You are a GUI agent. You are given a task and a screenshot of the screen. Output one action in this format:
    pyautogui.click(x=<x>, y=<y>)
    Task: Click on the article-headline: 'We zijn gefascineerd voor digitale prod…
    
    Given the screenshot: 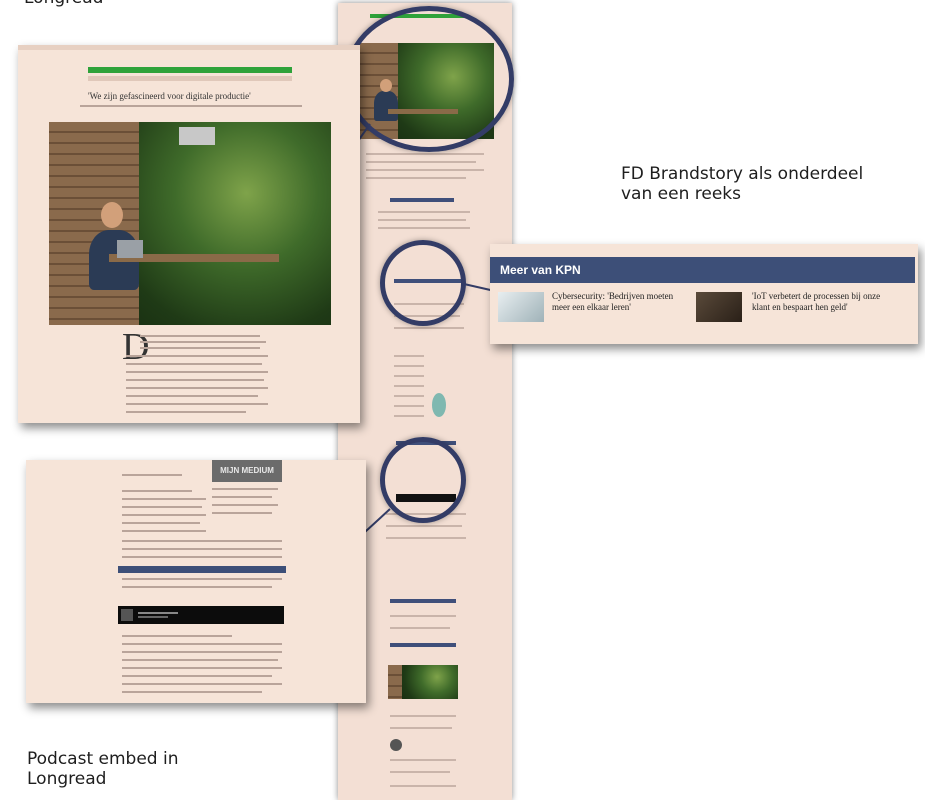 What is the action you would take?
    pyautogui.click(x=169, y=96)
    